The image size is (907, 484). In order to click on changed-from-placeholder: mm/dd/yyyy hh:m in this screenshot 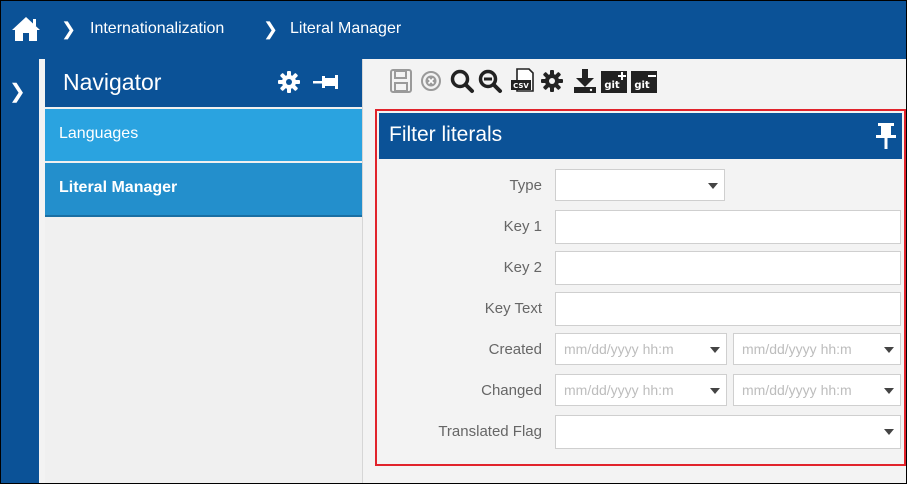, I will do `click(619, 390)`.